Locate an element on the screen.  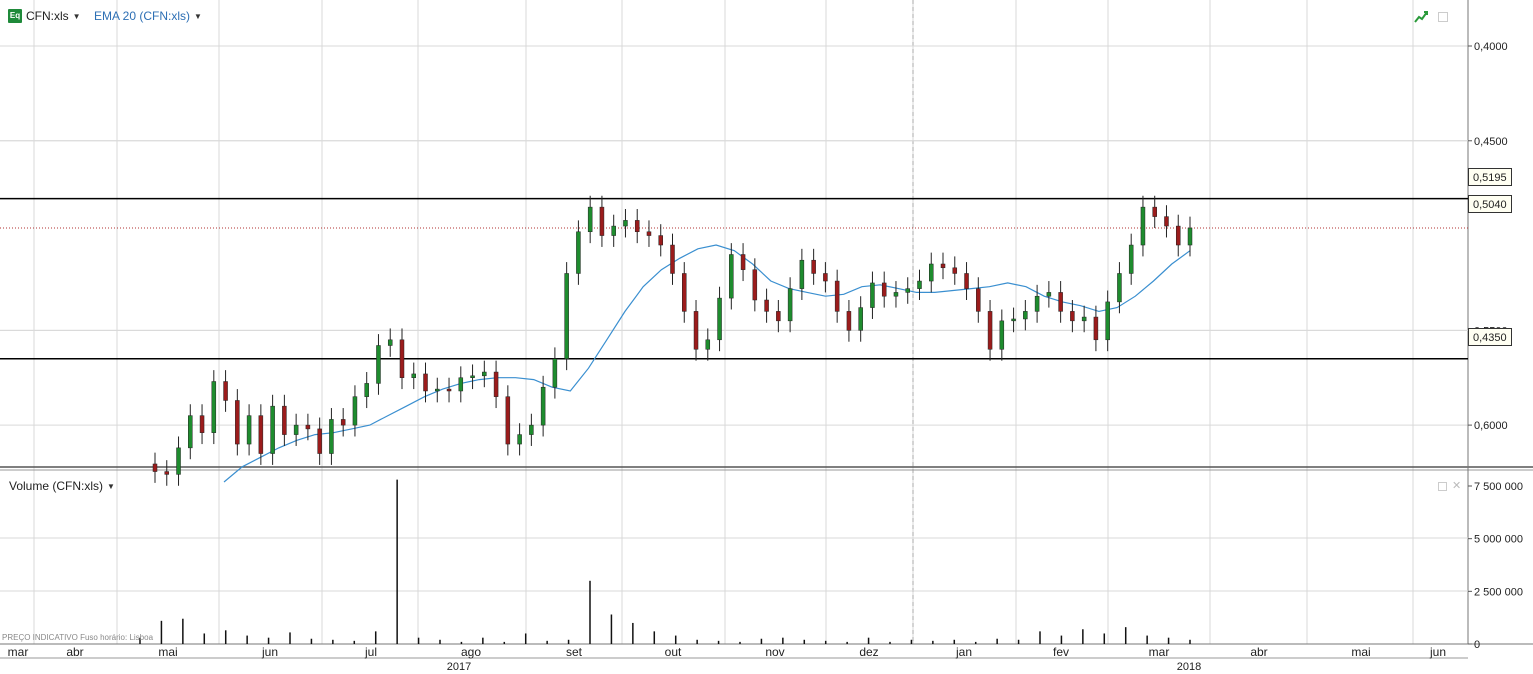
symbol-selector: Eq CFN:xls ▼ is located at coordinates (44, 16).